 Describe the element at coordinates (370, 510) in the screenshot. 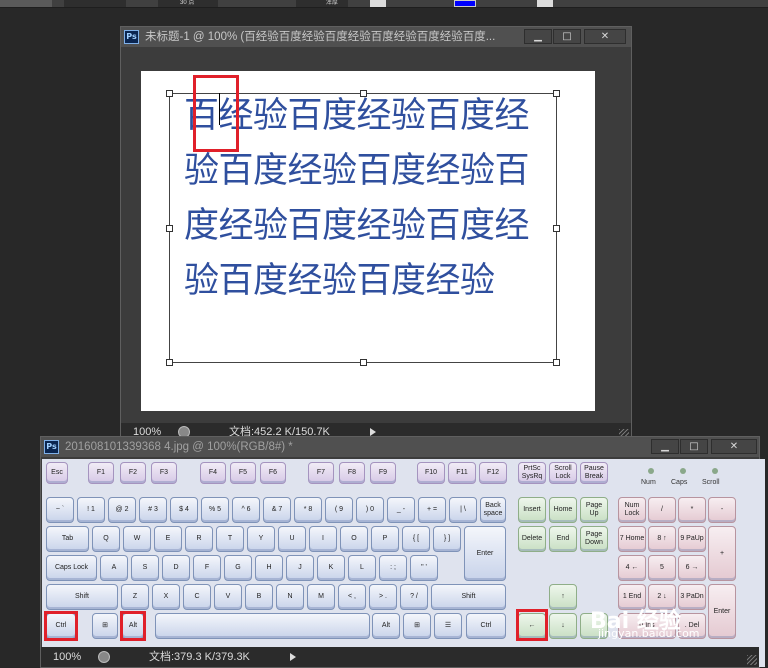

I see `key-0: ) 0` at that location.